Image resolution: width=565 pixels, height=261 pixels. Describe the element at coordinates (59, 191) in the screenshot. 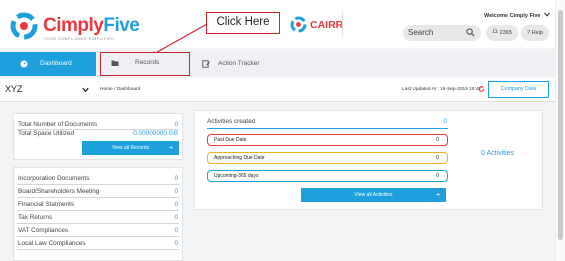

I see `category-label: Board/Shareholders Meeting` at that location.